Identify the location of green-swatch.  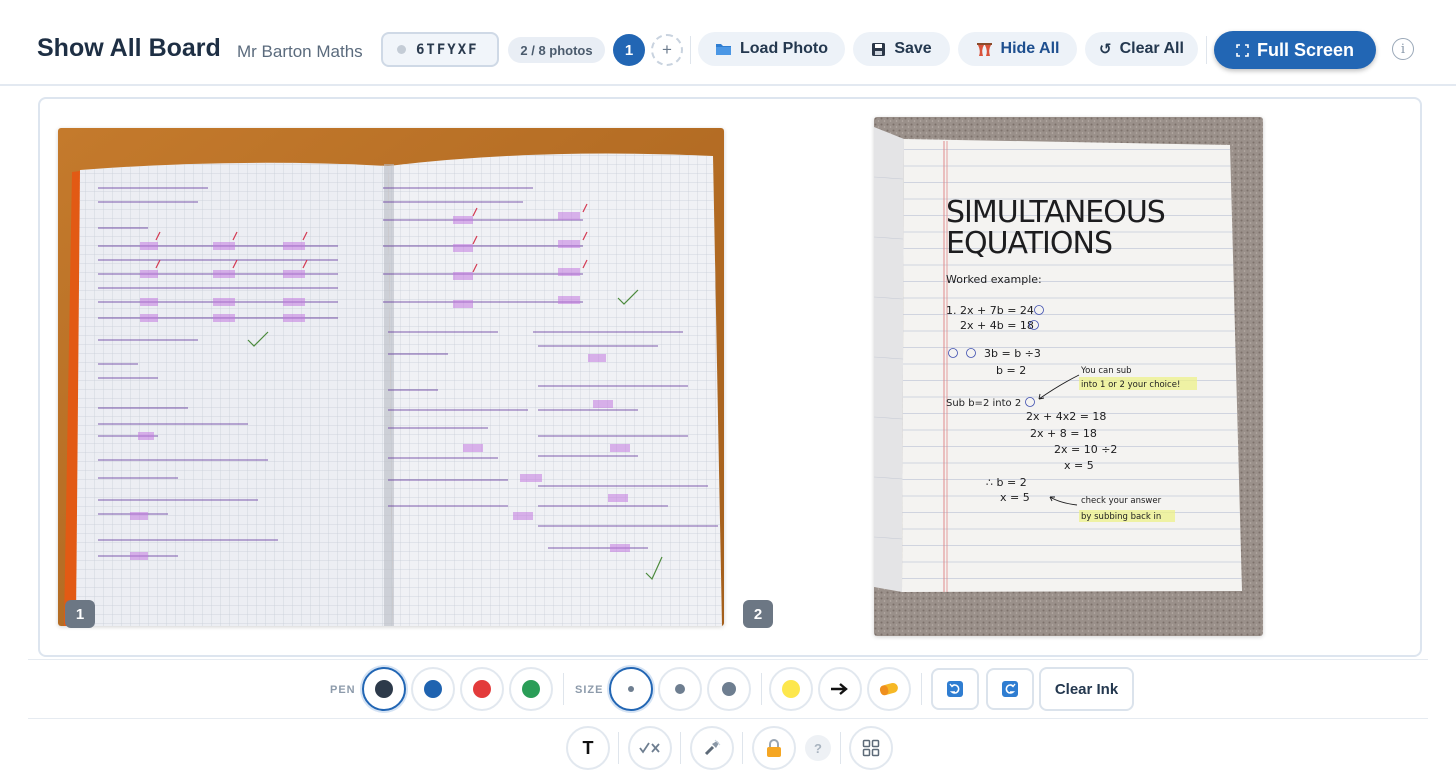
(531, 689).